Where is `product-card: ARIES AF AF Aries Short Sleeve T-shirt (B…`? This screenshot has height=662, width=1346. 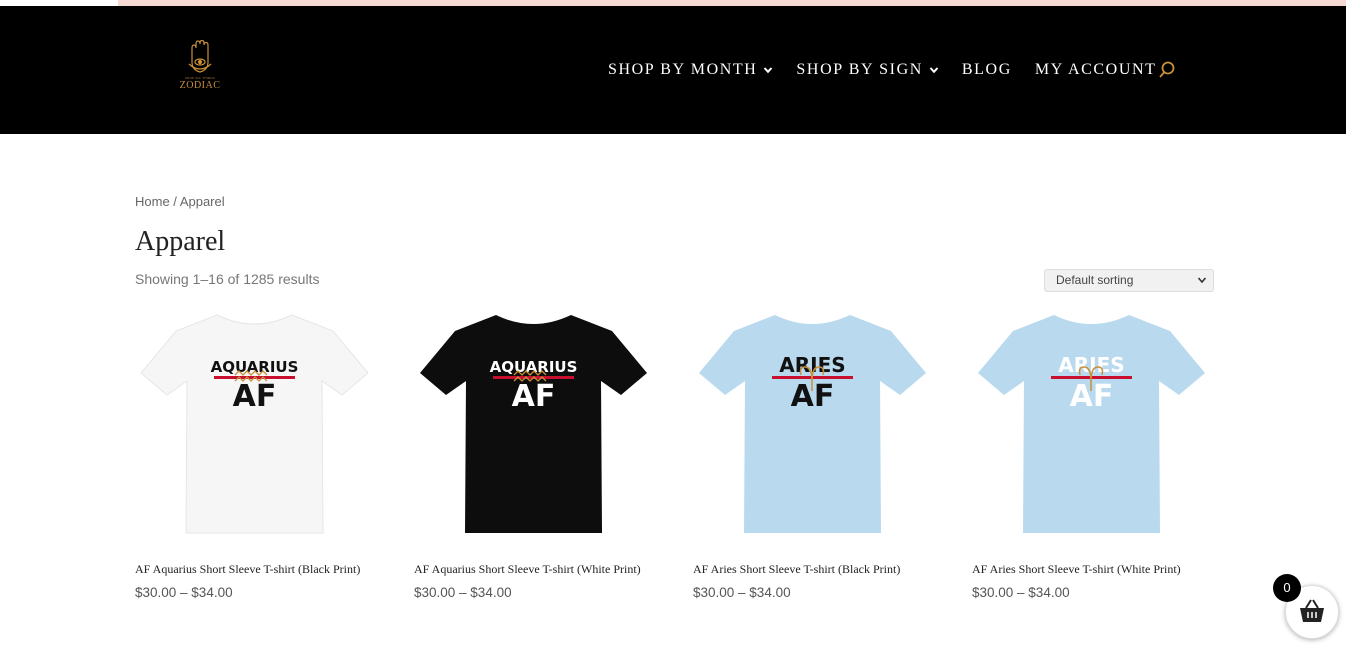
product-card: ARIES AF AF Aries Short Sleeve T-shirt (B… is located at coordinates (812, 455).